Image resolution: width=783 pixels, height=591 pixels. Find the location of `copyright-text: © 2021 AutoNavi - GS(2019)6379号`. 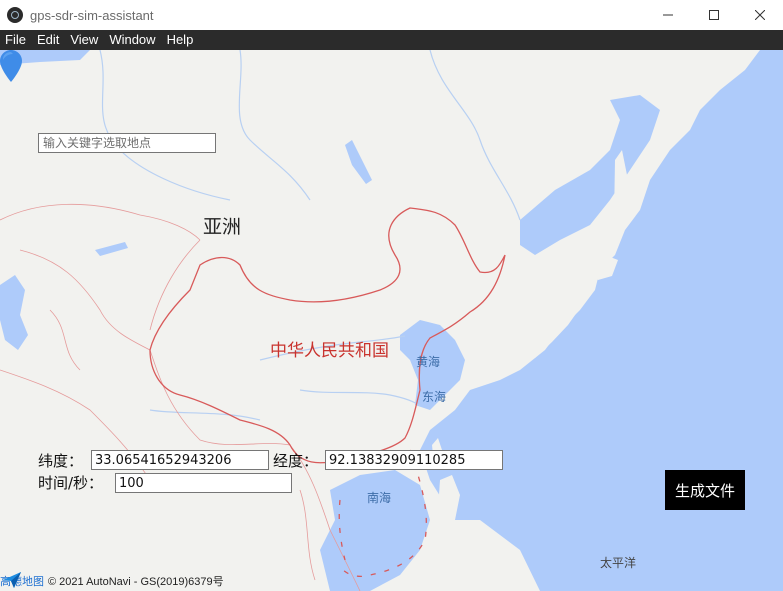

copyright-text: © 2021 AutoNavi - GS(2019)6379号 is located at coordinates (136, 582).